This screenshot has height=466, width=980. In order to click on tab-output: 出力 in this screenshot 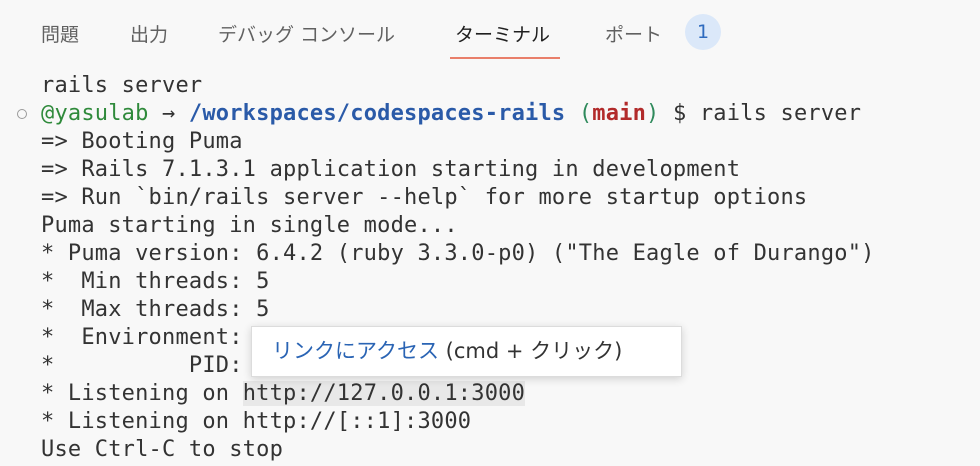, I will do `click(149, 33)`.